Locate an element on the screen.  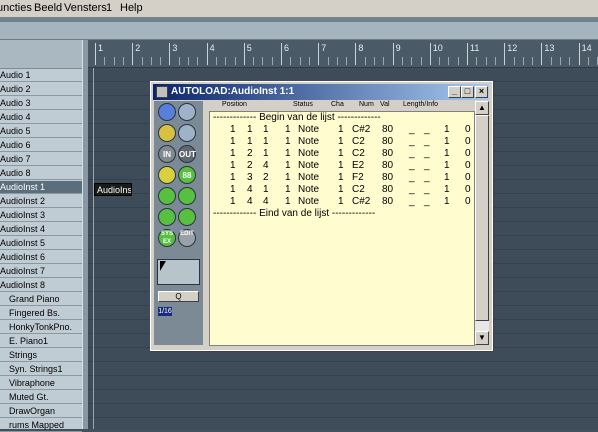
scroll-thumb is located at coordinates (482, 218).